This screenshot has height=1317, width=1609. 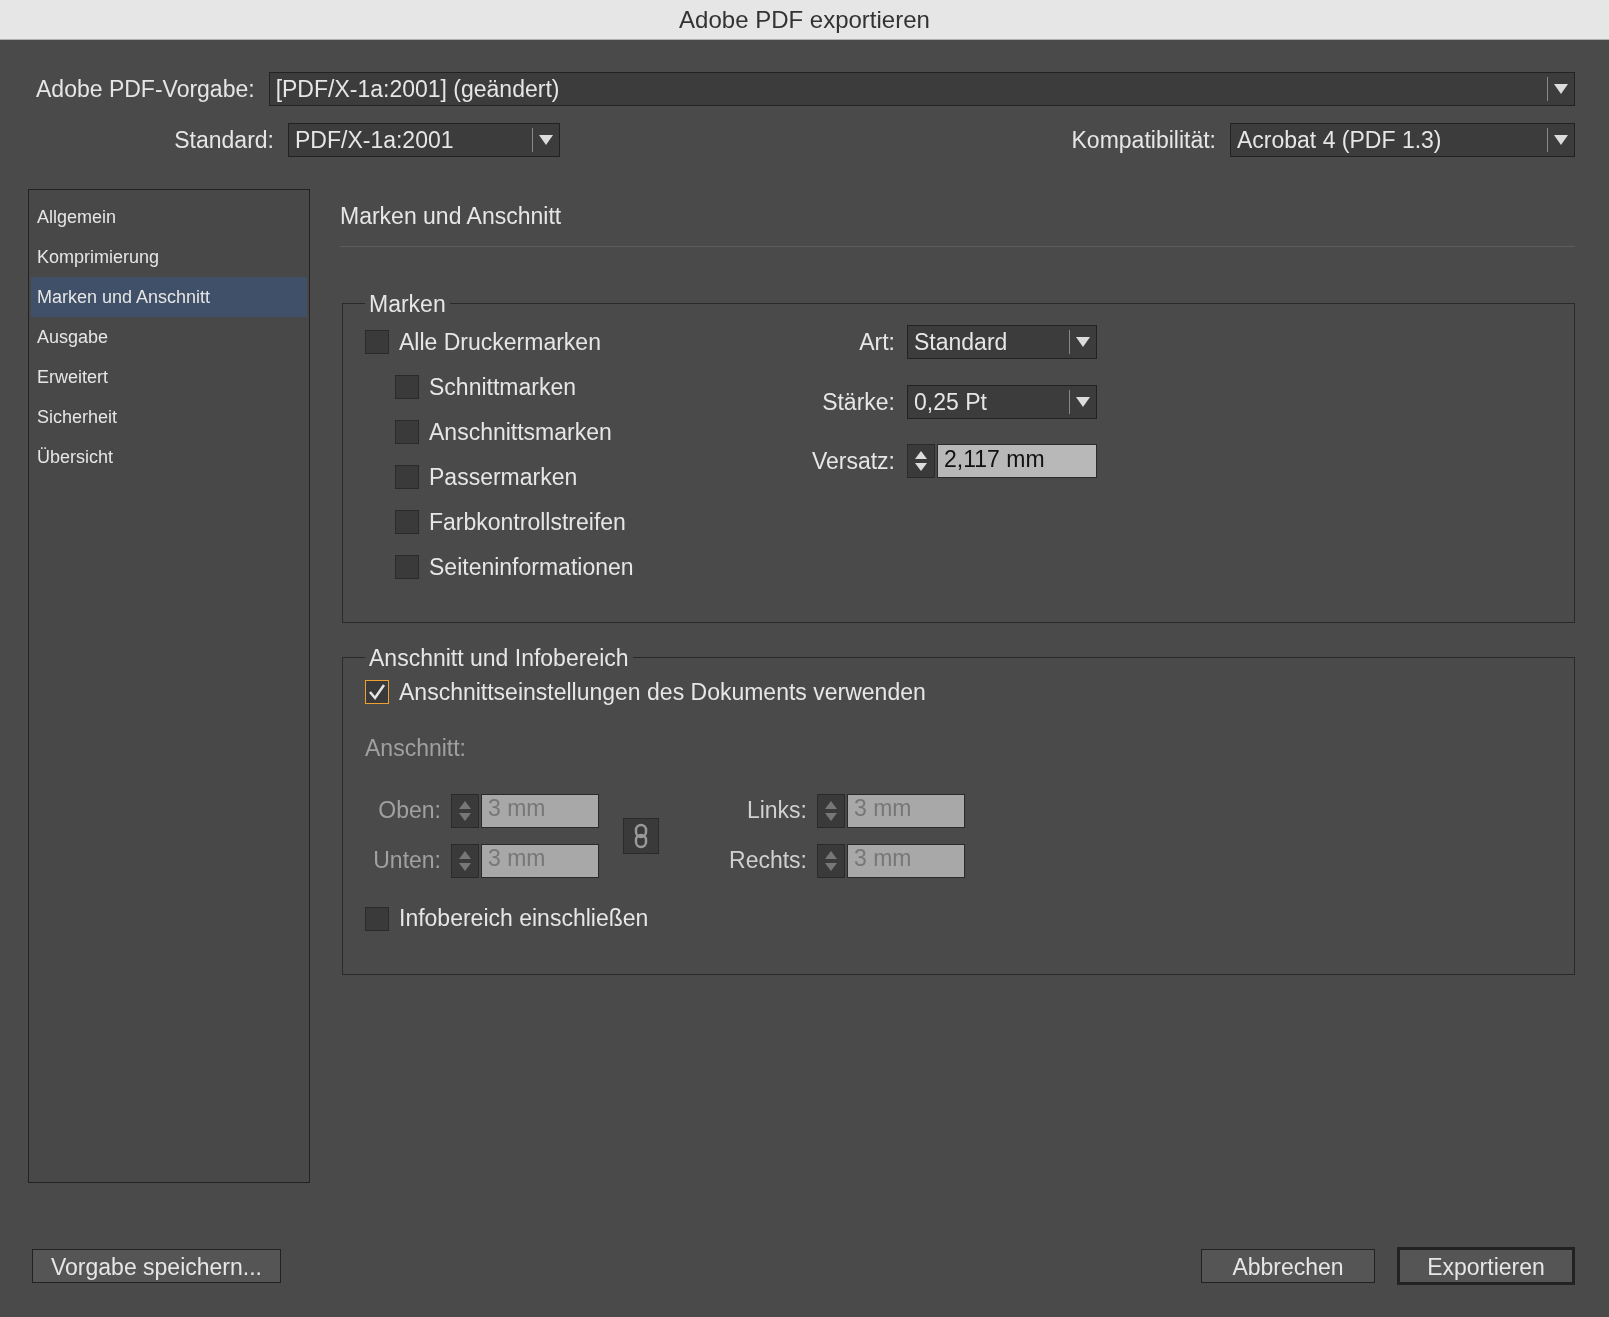 I want to click on dropdown: [PDF/X-1a:2001] (geändert), so click(x=921, y=89).